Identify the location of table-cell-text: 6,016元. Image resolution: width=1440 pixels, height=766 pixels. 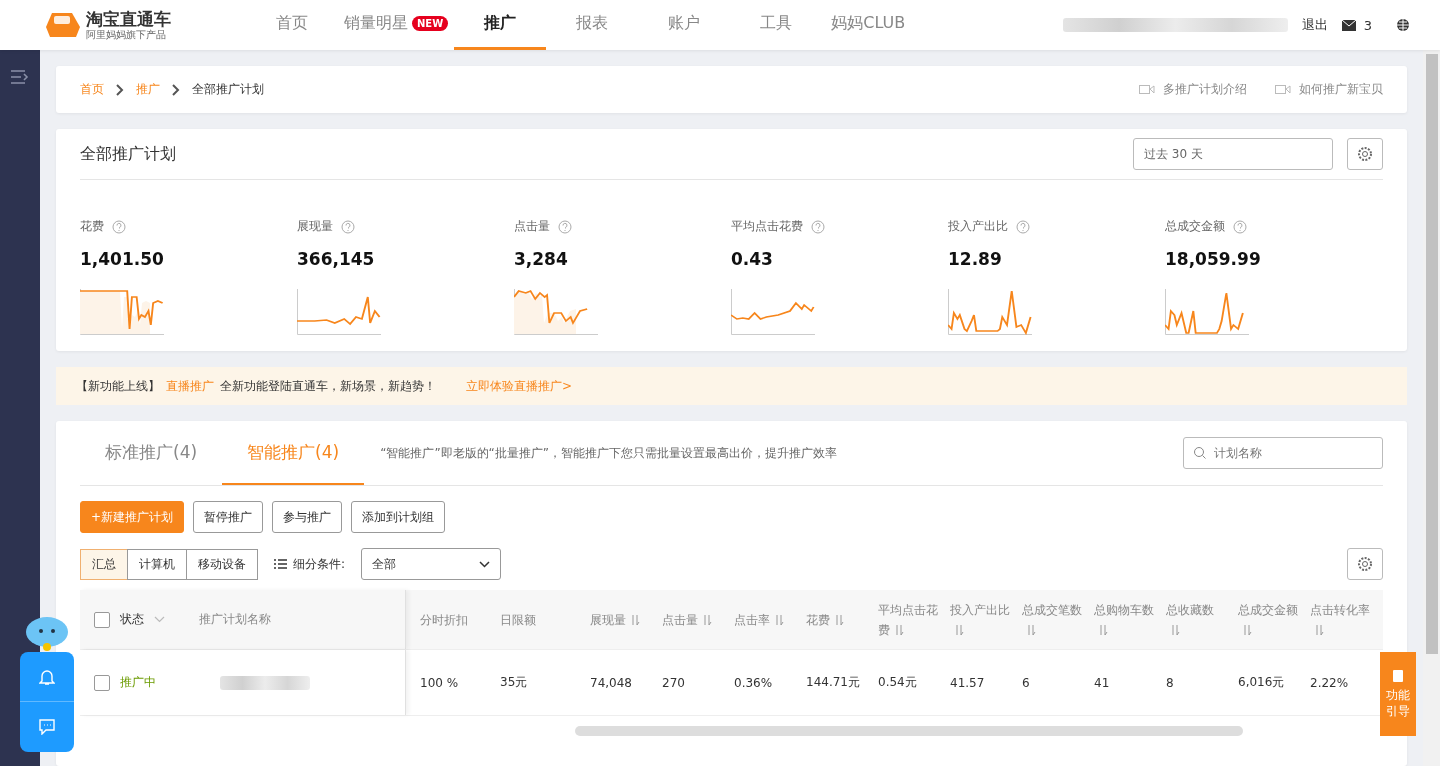
(1261, 682).